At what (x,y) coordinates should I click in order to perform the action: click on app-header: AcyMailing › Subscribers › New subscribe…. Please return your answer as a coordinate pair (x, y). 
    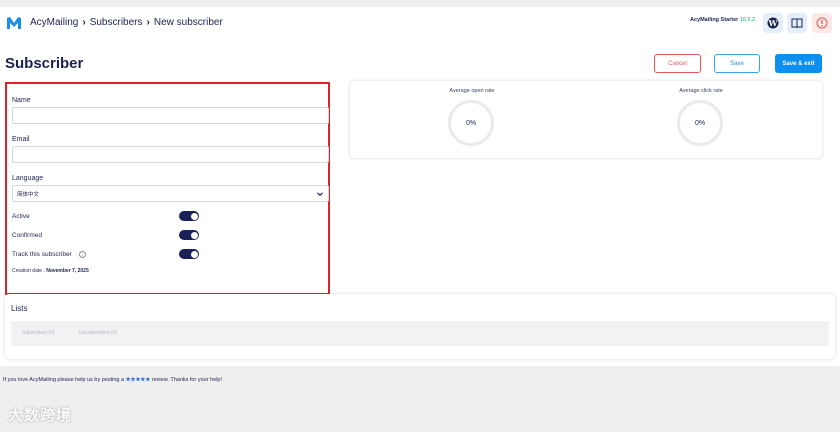
    Looking at the image, I should click on (420, 24).